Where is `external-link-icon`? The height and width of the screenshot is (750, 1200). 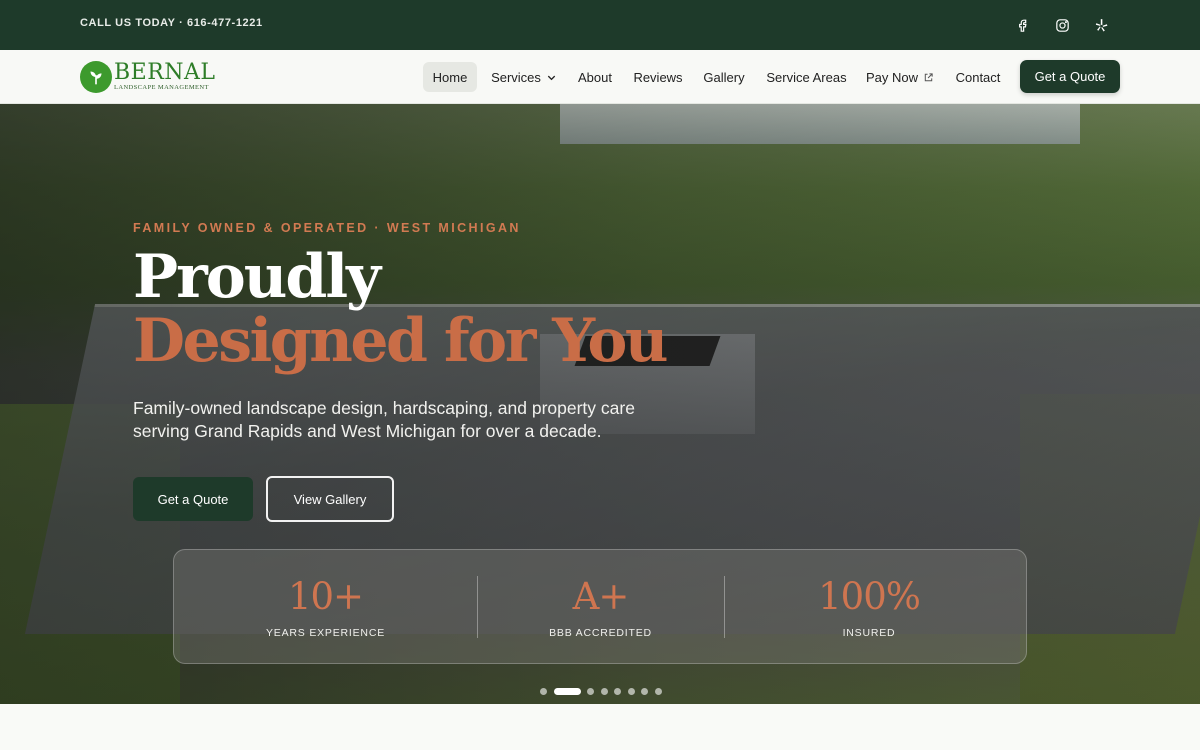
external-link-icon is located at coordinates (928, 77).